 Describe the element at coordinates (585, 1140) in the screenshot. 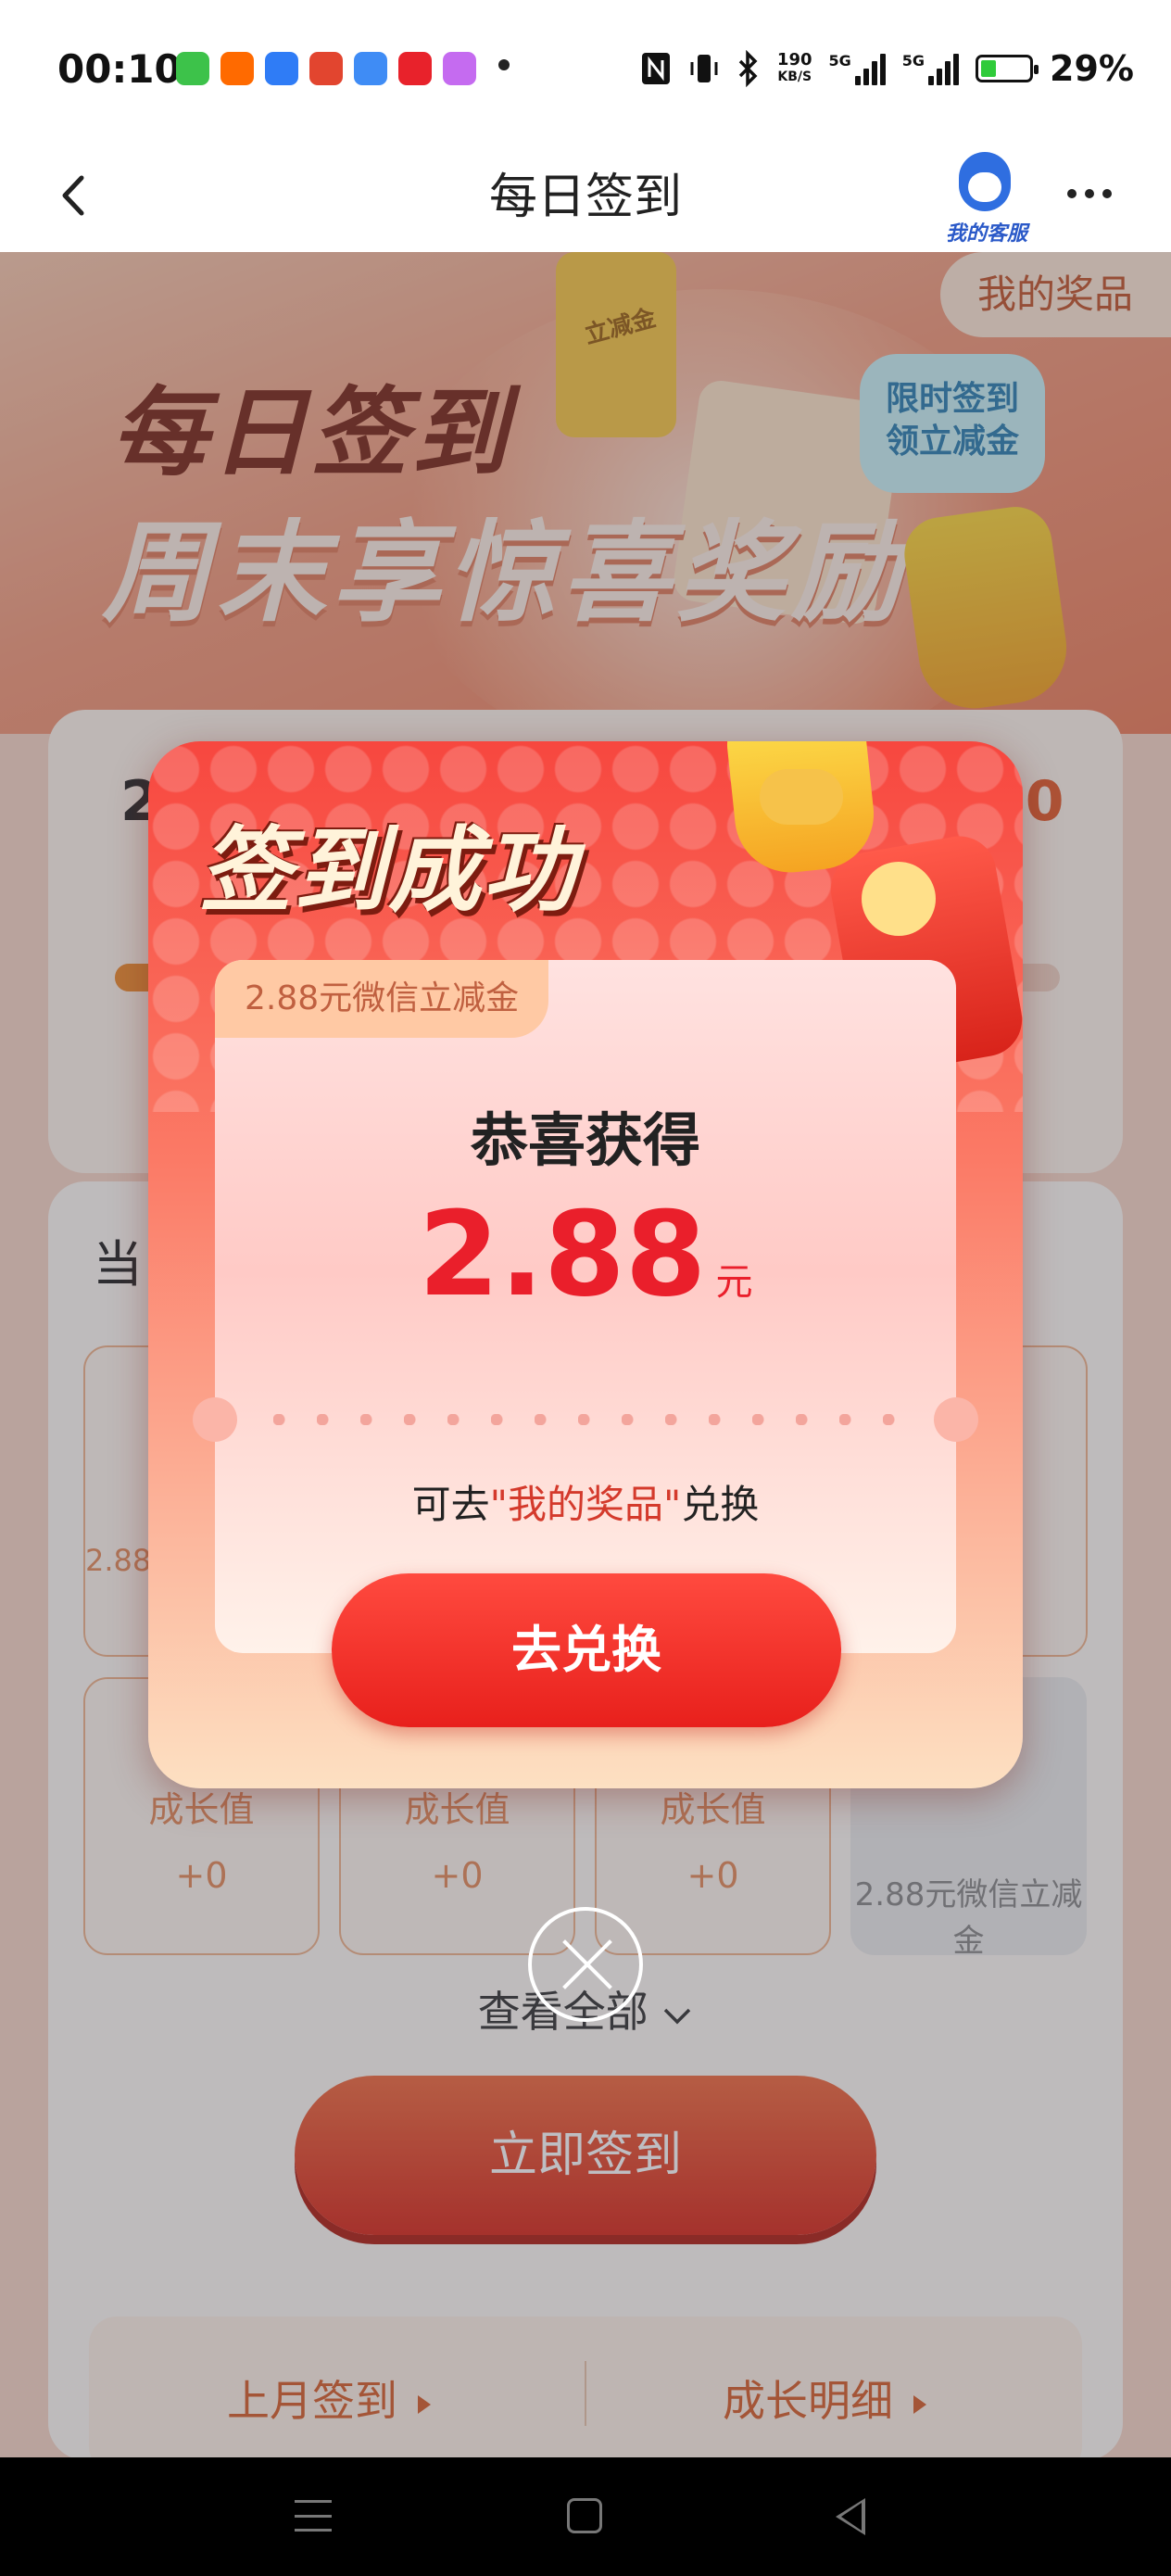

I see `congrats-heading: 恭喜获得` at that location.